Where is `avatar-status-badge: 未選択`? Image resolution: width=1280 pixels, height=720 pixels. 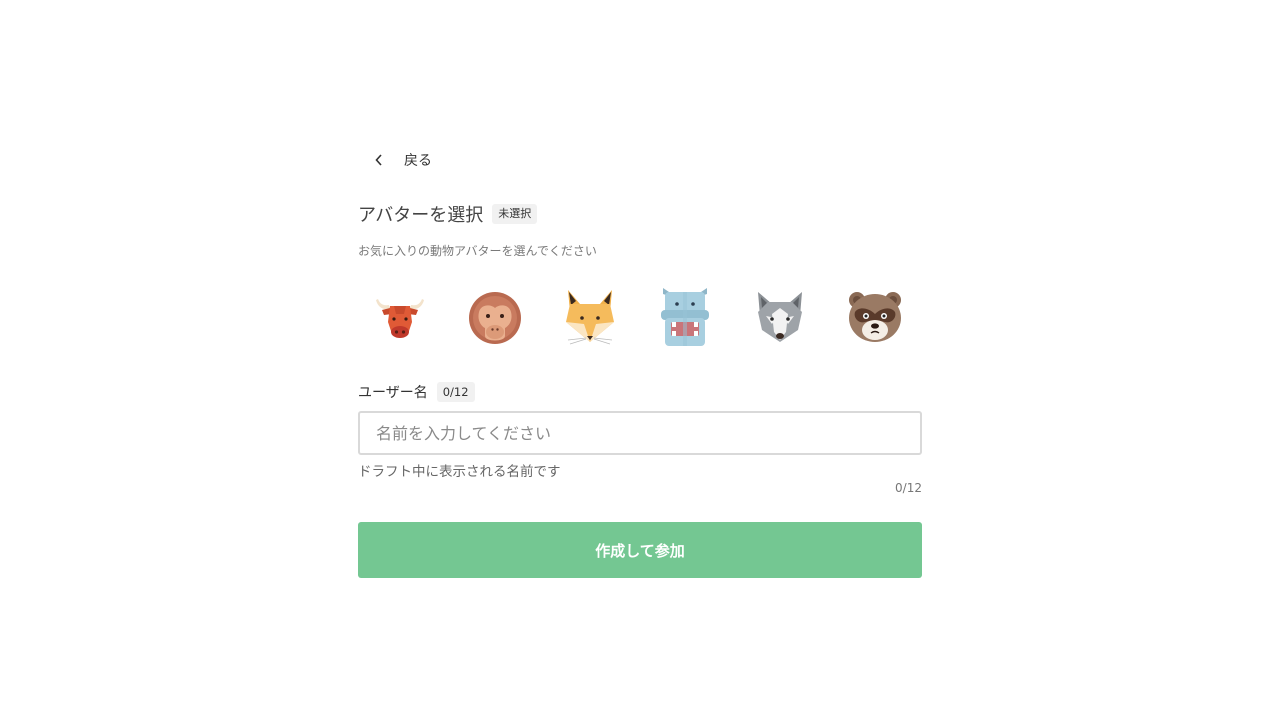
avatar-status-badge: 未選択 is located at coordinates (515, 214).